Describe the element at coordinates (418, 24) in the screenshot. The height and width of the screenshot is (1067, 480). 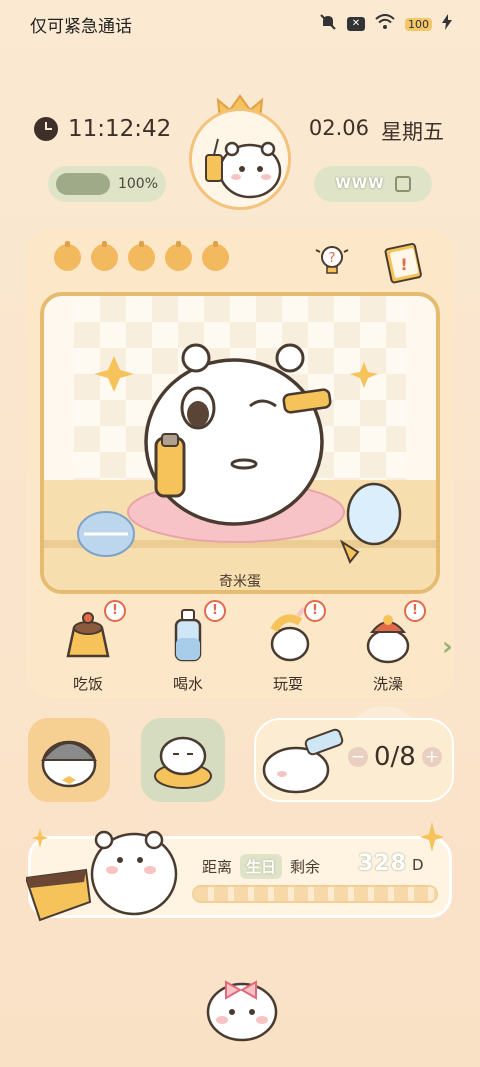
I see `battery-icon: 100` at that location.